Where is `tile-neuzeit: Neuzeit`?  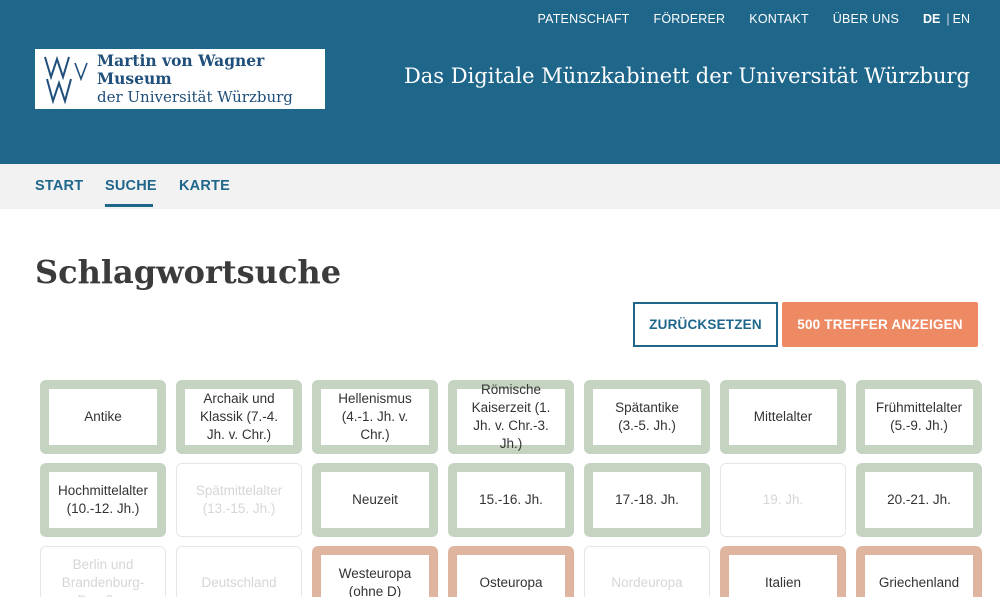 tile-neuzeit: Neuzeit is located at coordinates (375, 500).